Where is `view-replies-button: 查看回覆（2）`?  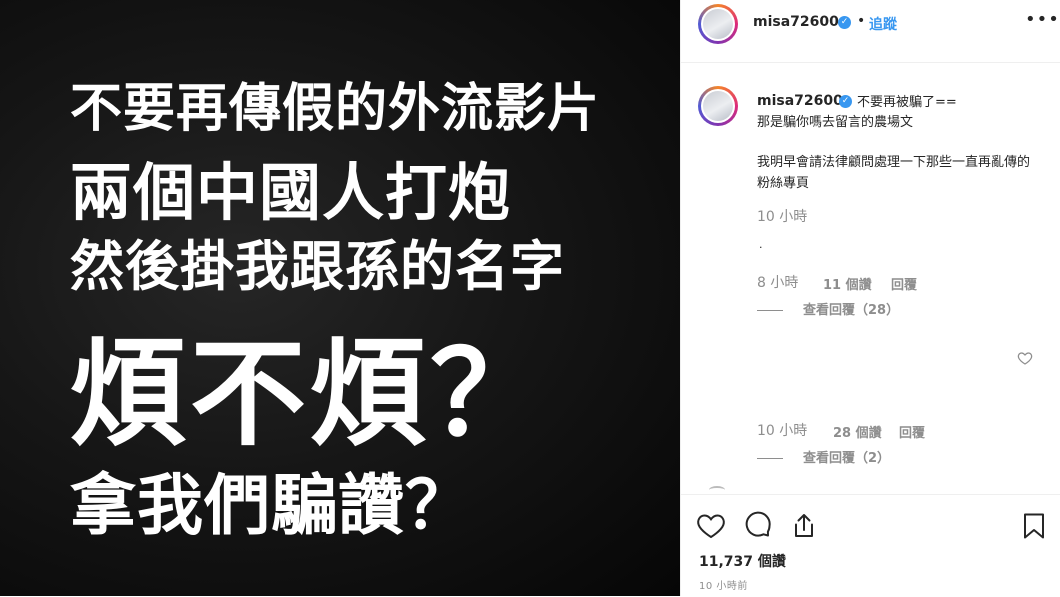 view-replies-button: 查看回覆（2） is located at coordinates (823, 456).